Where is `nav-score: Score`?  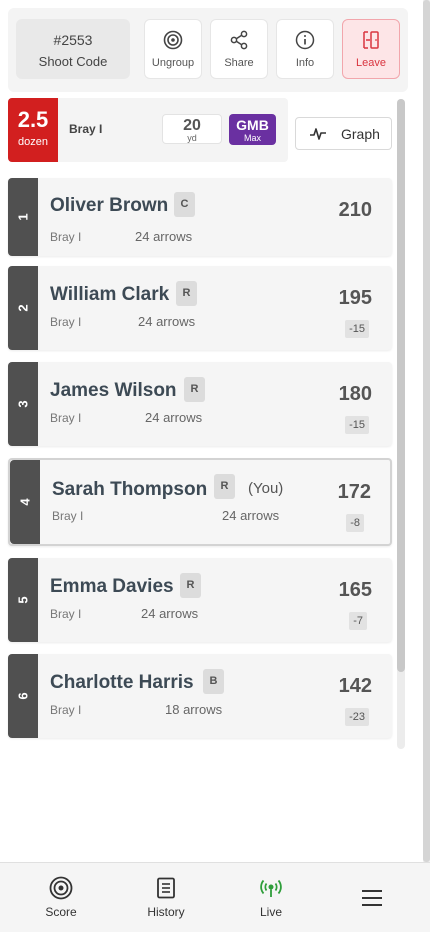 nav-score: Score is located at coordinates (61, 897).